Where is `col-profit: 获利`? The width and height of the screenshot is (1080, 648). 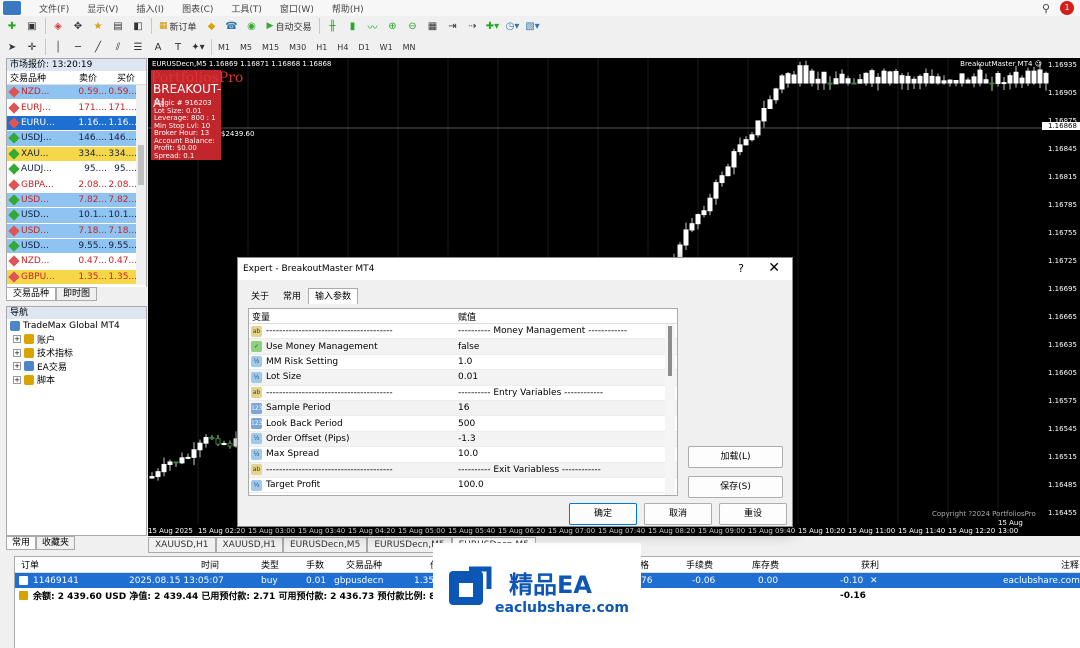 col-profit: 获利 is located at coordinates (870, 564).